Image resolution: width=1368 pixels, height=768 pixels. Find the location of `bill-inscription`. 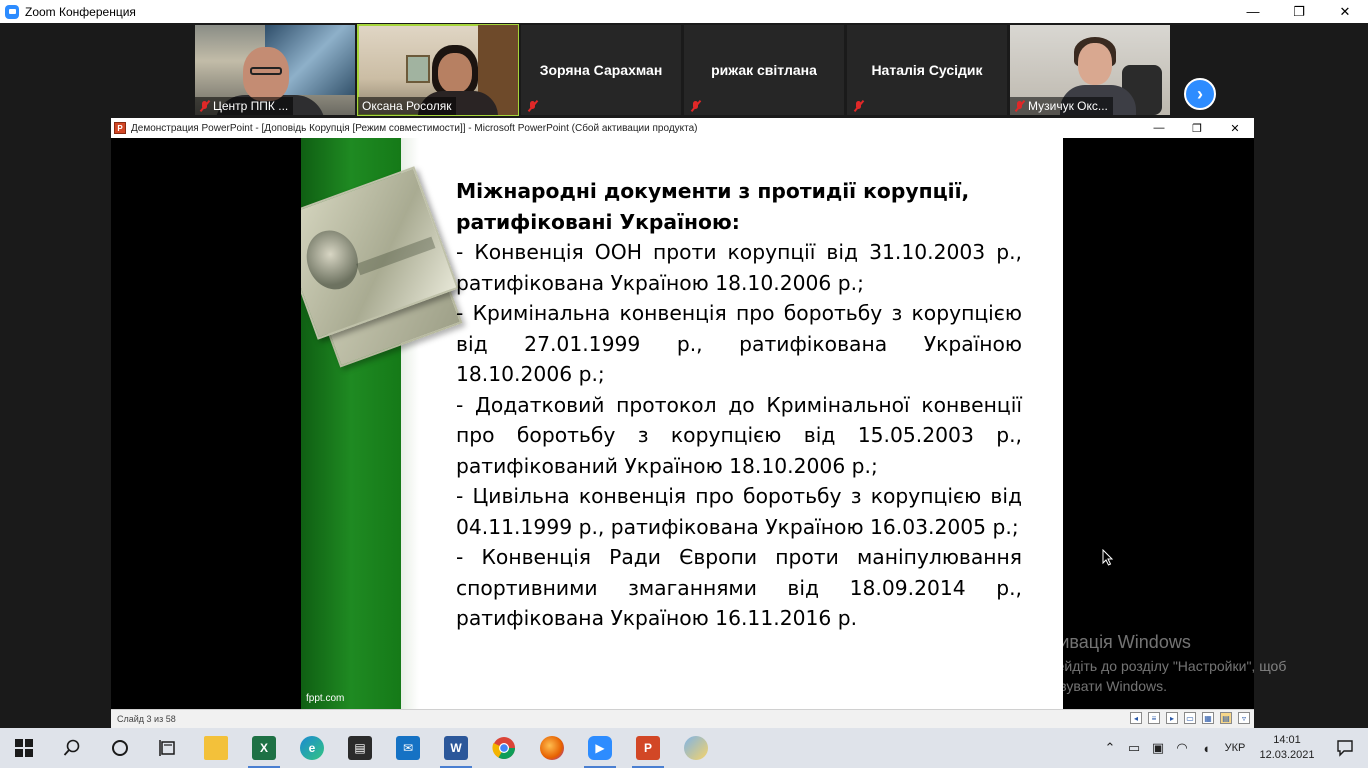

bill-inscription is located at coordinates (396, 256).